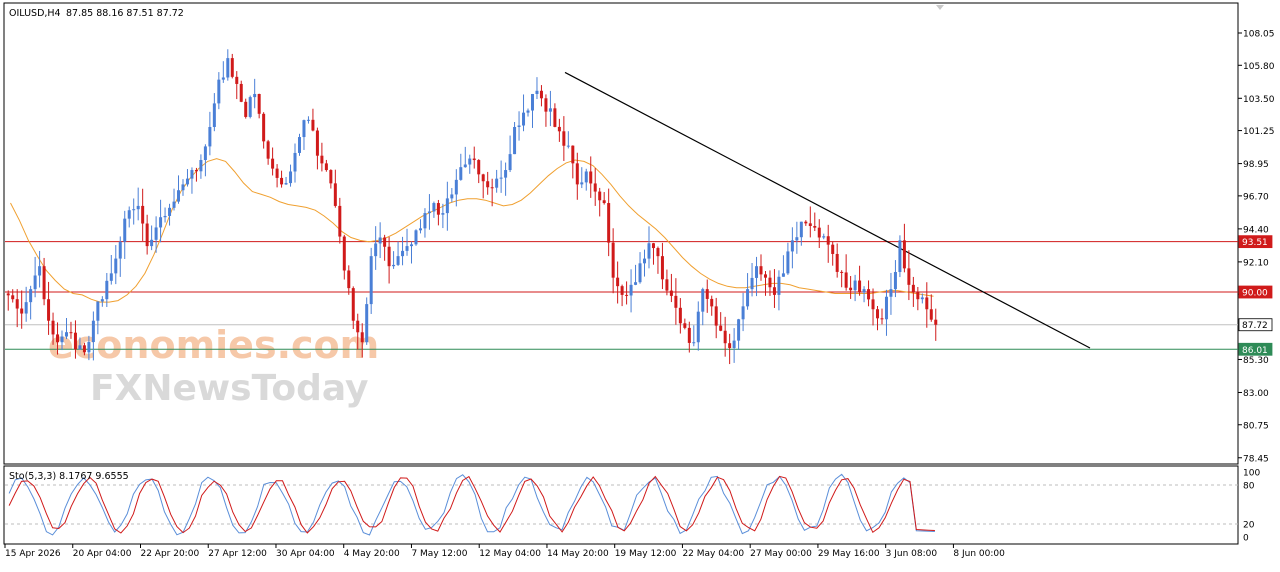 This screenshot has width=1280, height=572. What do you see at coordinates (1256, 426) in the screenshot?
I see `price-tick-label: 80.75` at bounding box center [1256, 426].